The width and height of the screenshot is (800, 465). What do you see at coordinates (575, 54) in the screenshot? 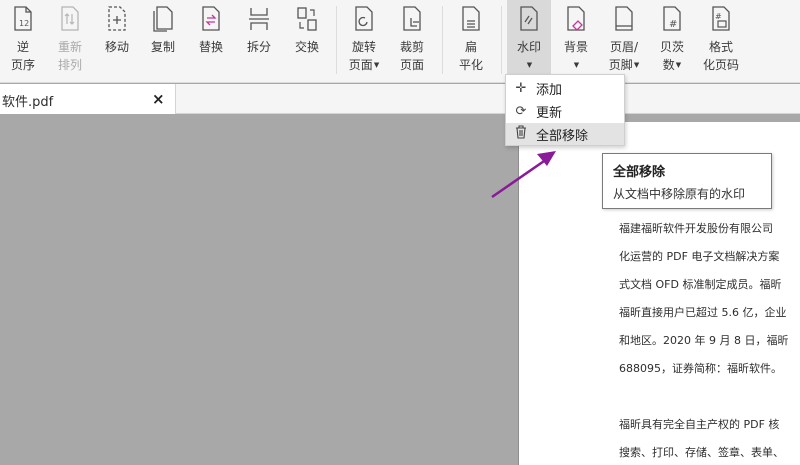
I see `background-label: 背景 ▼` at bounding box center [575, 54].